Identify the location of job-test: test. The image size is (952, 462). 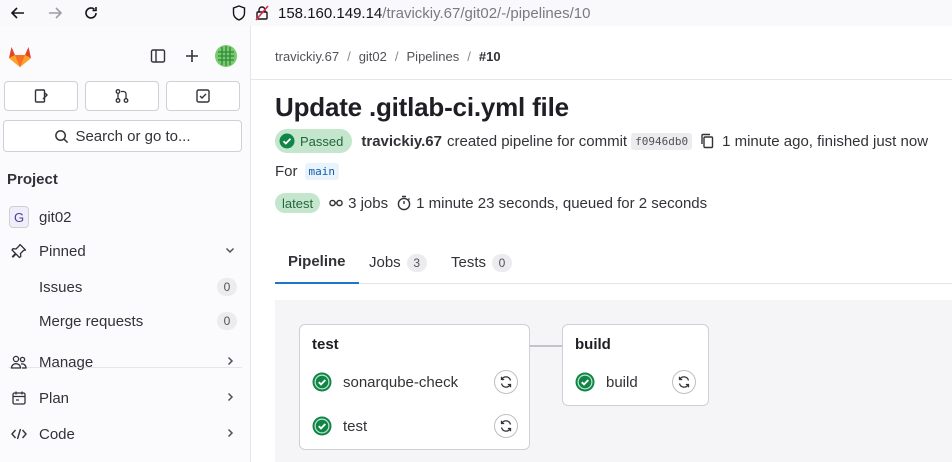
(339, 426).